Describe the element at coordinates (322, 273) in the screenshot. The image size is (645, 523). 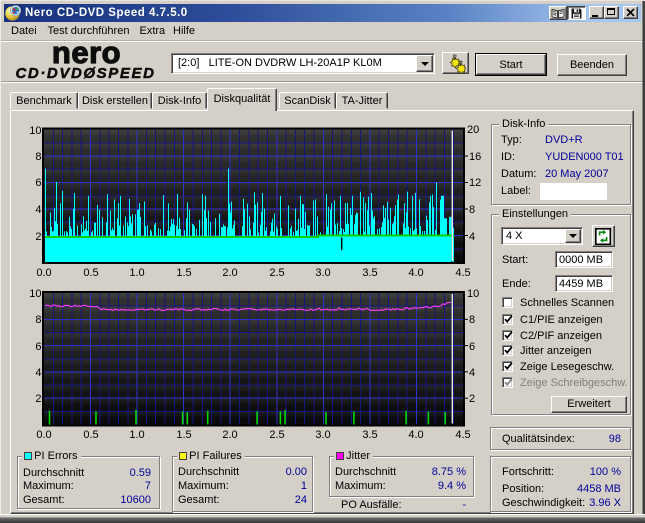
I see `svg-text: 3.0` at that location.